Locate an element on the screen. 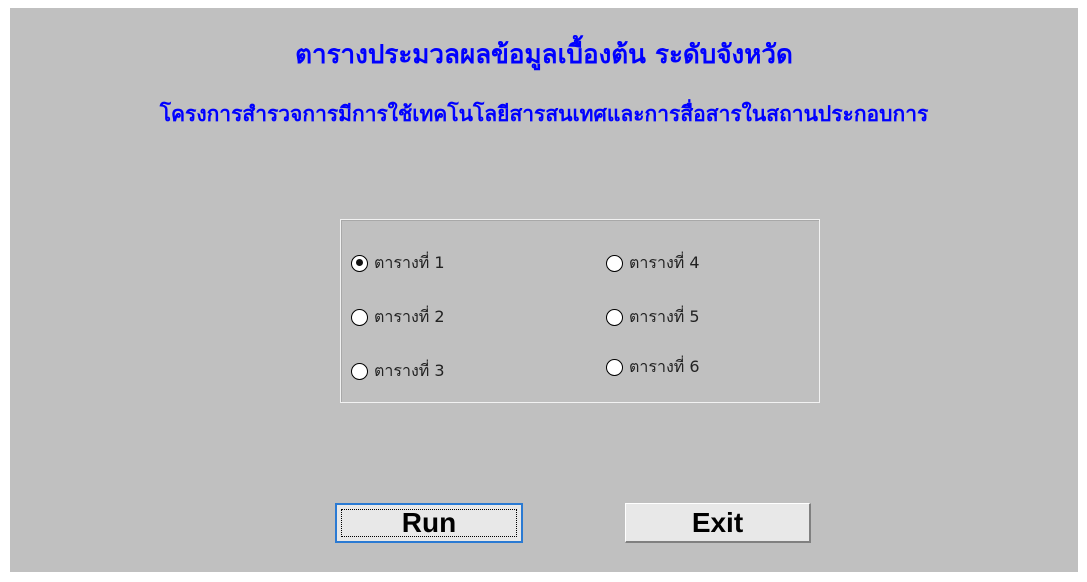  exit-button: Exit is located at coordinates (718, 523).